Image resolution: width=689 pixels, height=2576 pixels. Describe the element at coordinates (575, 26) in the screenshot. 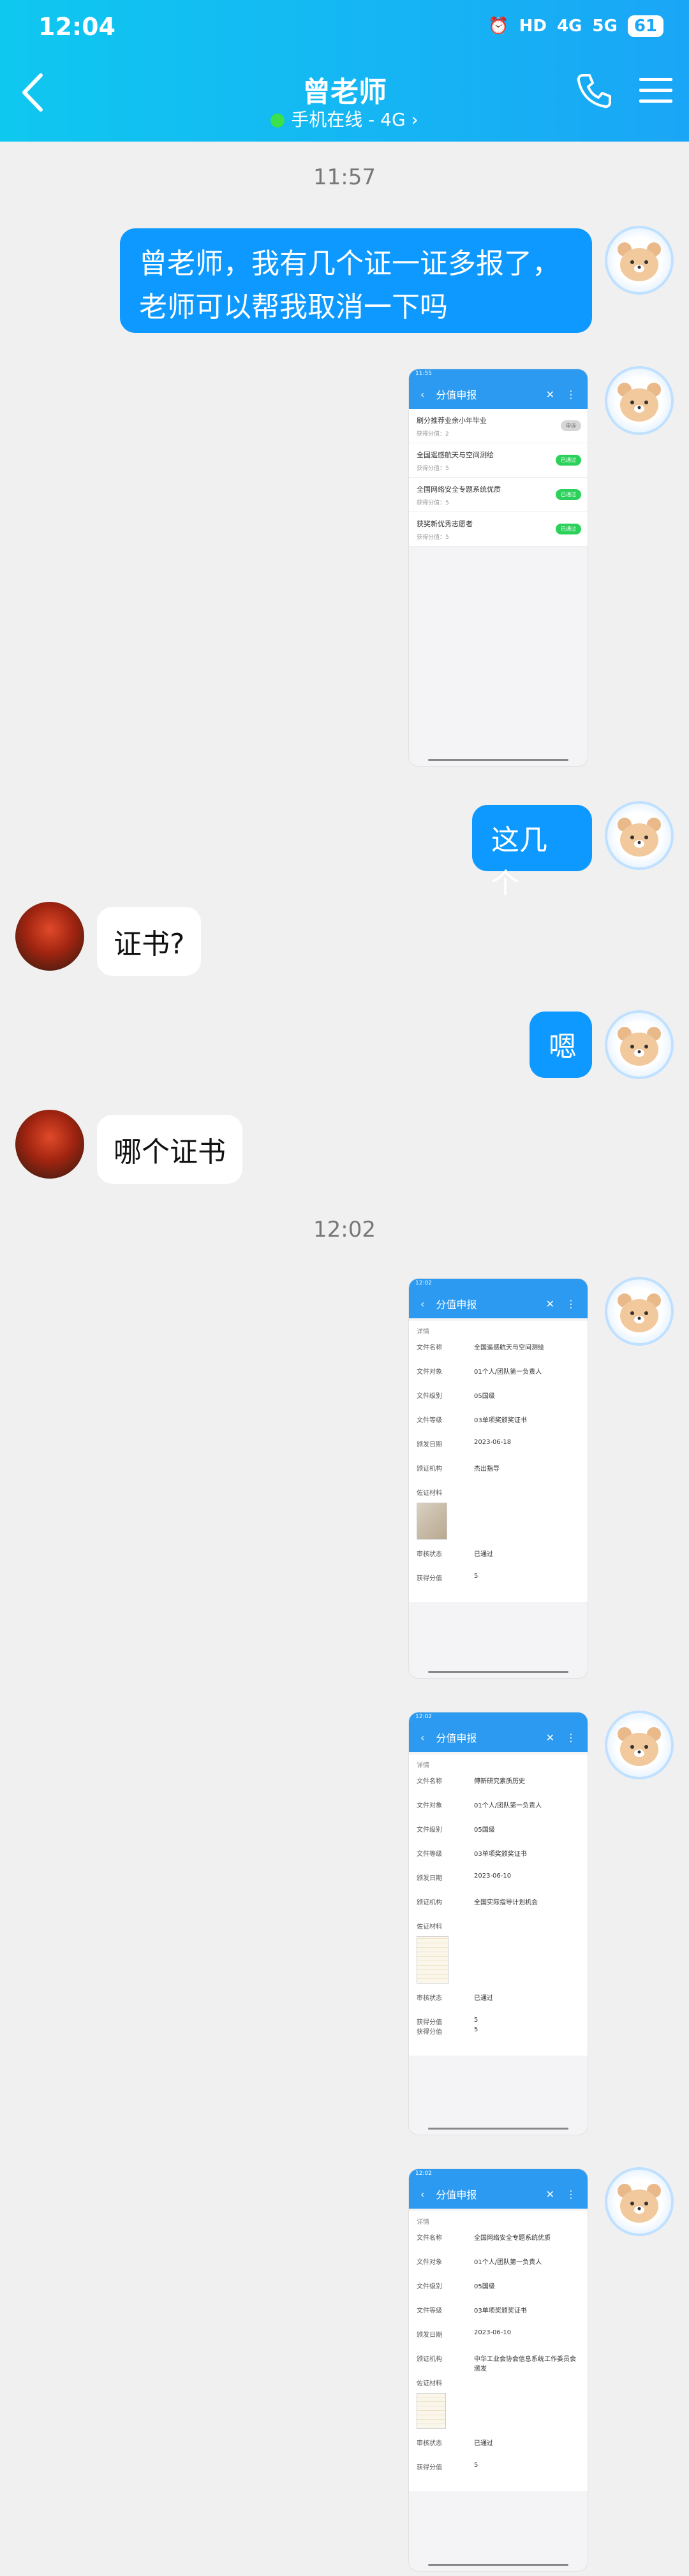

I see `status-icons: ⏰ HD 4G 5G 61` at that location.